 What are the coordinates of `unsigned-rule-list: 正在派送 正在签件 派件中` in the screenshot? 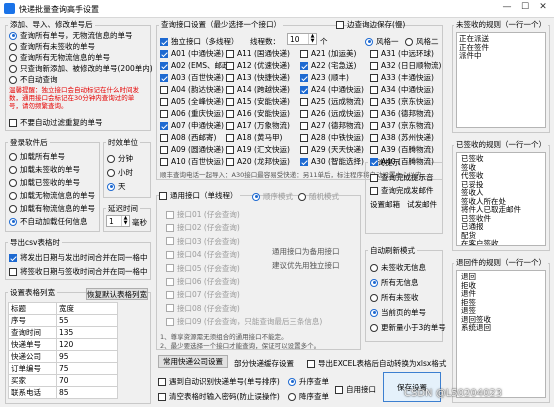 It's located at (501, 80).